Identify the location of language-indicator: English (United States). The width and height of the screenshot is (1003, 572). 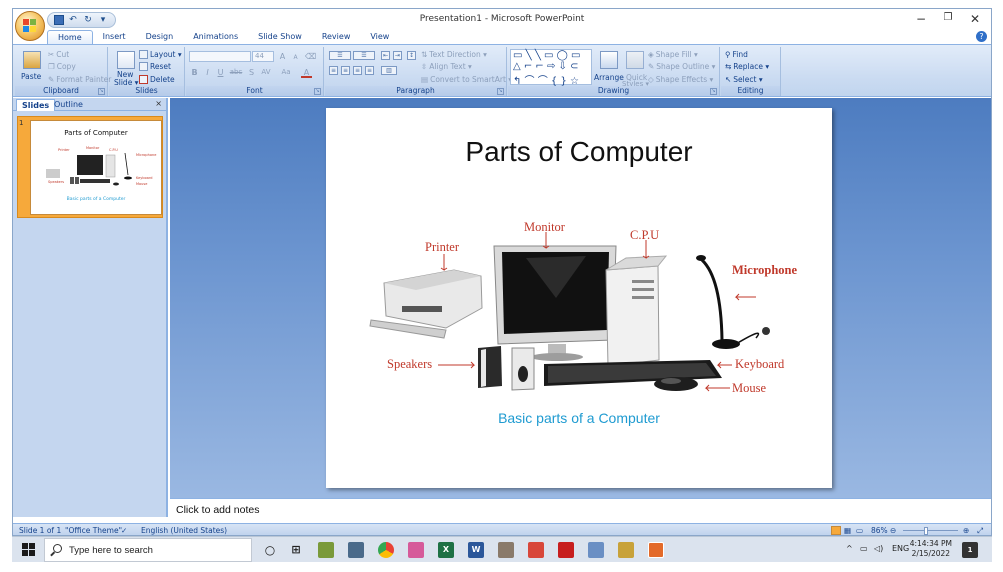
(184, 530).